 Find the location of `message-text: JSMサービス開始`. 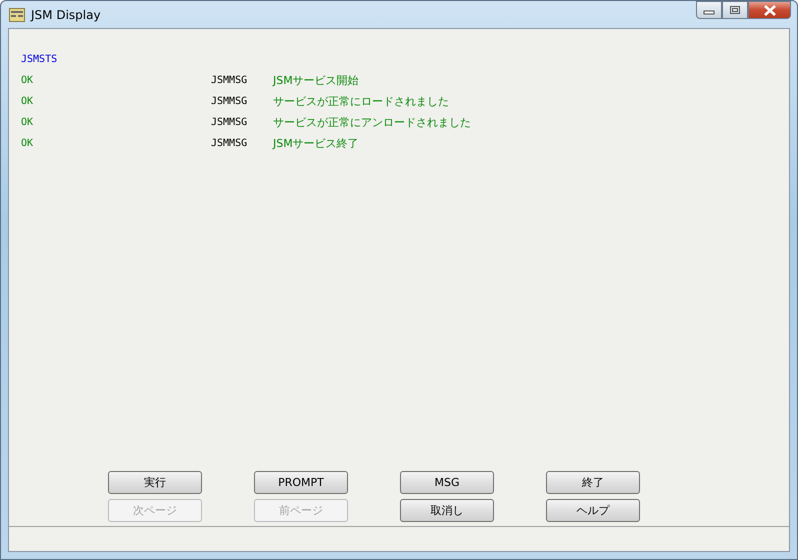

message-text: JSMサービス開始 is located at coordinates (316, 80).